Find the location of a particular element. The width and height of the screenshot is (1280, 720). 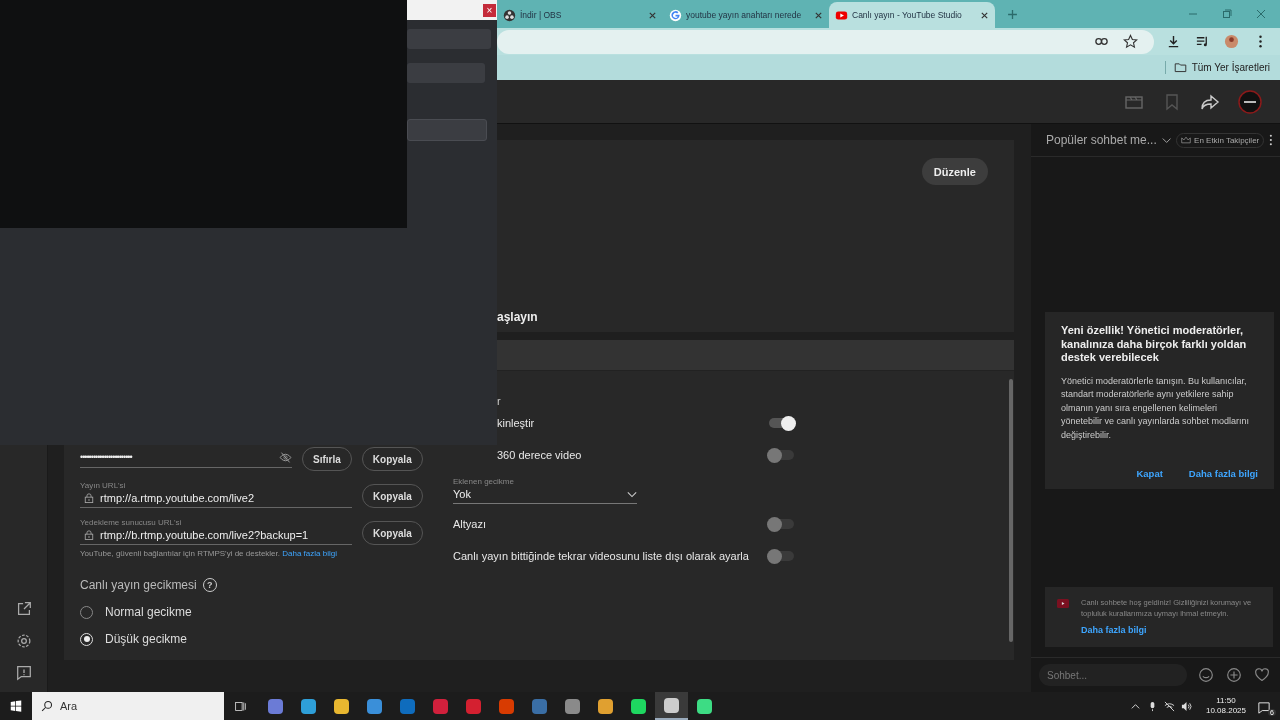

rtmps-note: YouTube, güvenli bağlantılar için RTMPS'yi de destekler. is located at coordinates (180, 553).